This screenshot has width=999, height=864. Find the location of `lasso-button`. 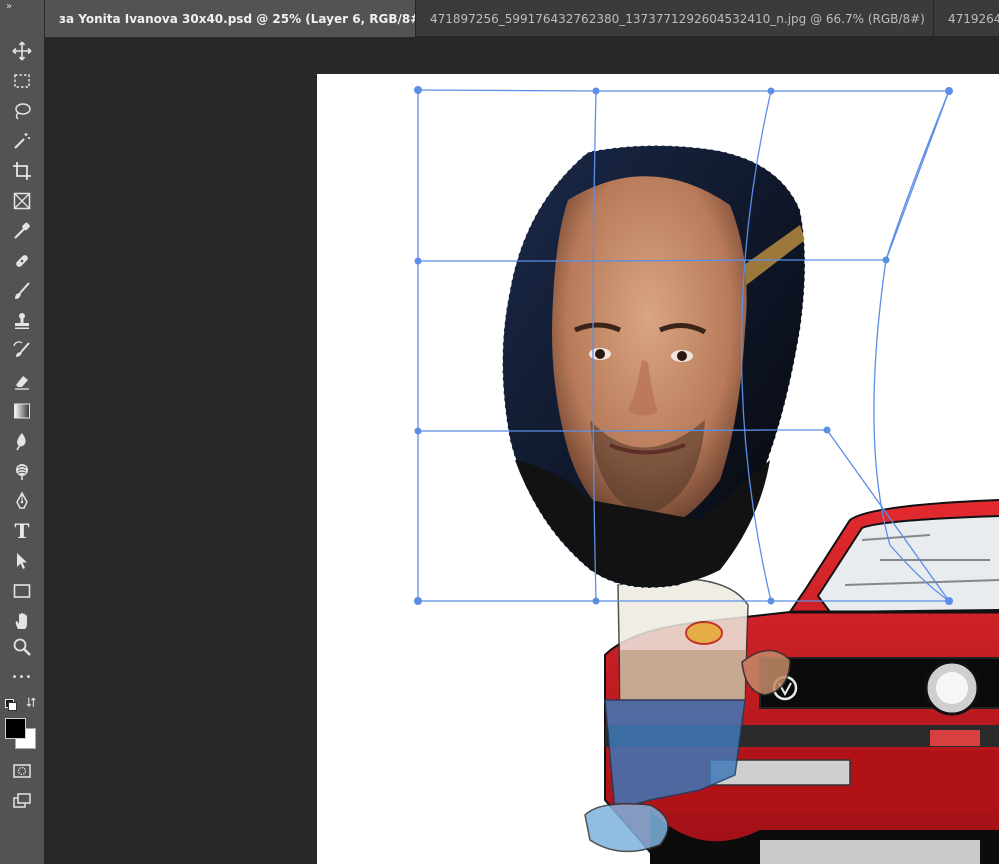

lasso-button is located at coordinates (22, 111).